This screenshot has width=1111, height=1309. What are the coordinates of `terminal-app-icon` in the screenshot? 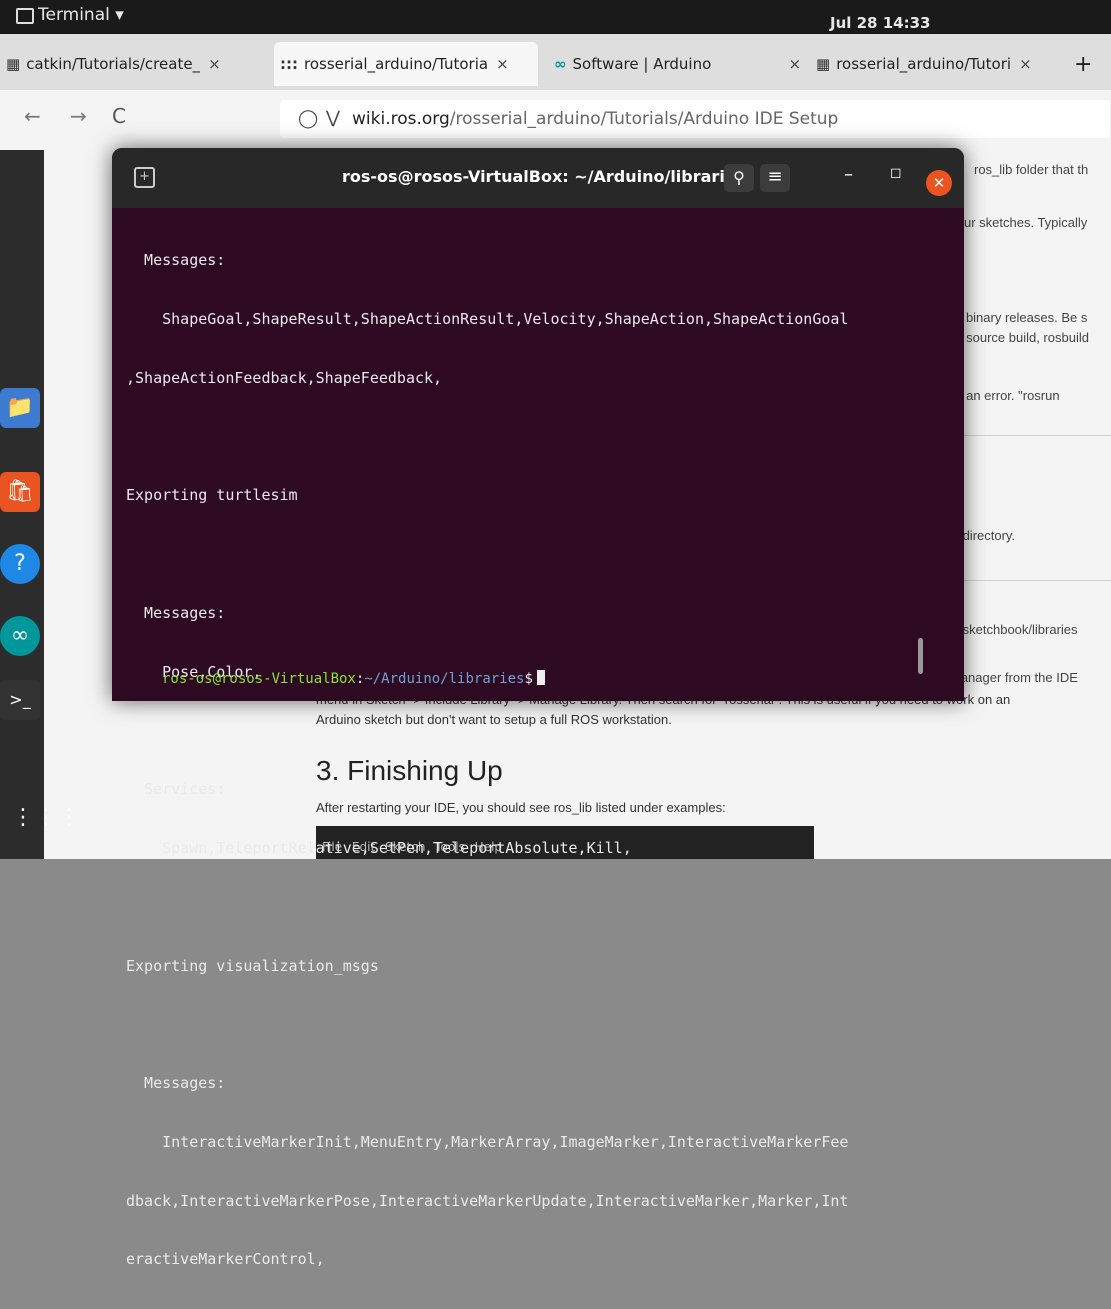 It's located at (25, 16).